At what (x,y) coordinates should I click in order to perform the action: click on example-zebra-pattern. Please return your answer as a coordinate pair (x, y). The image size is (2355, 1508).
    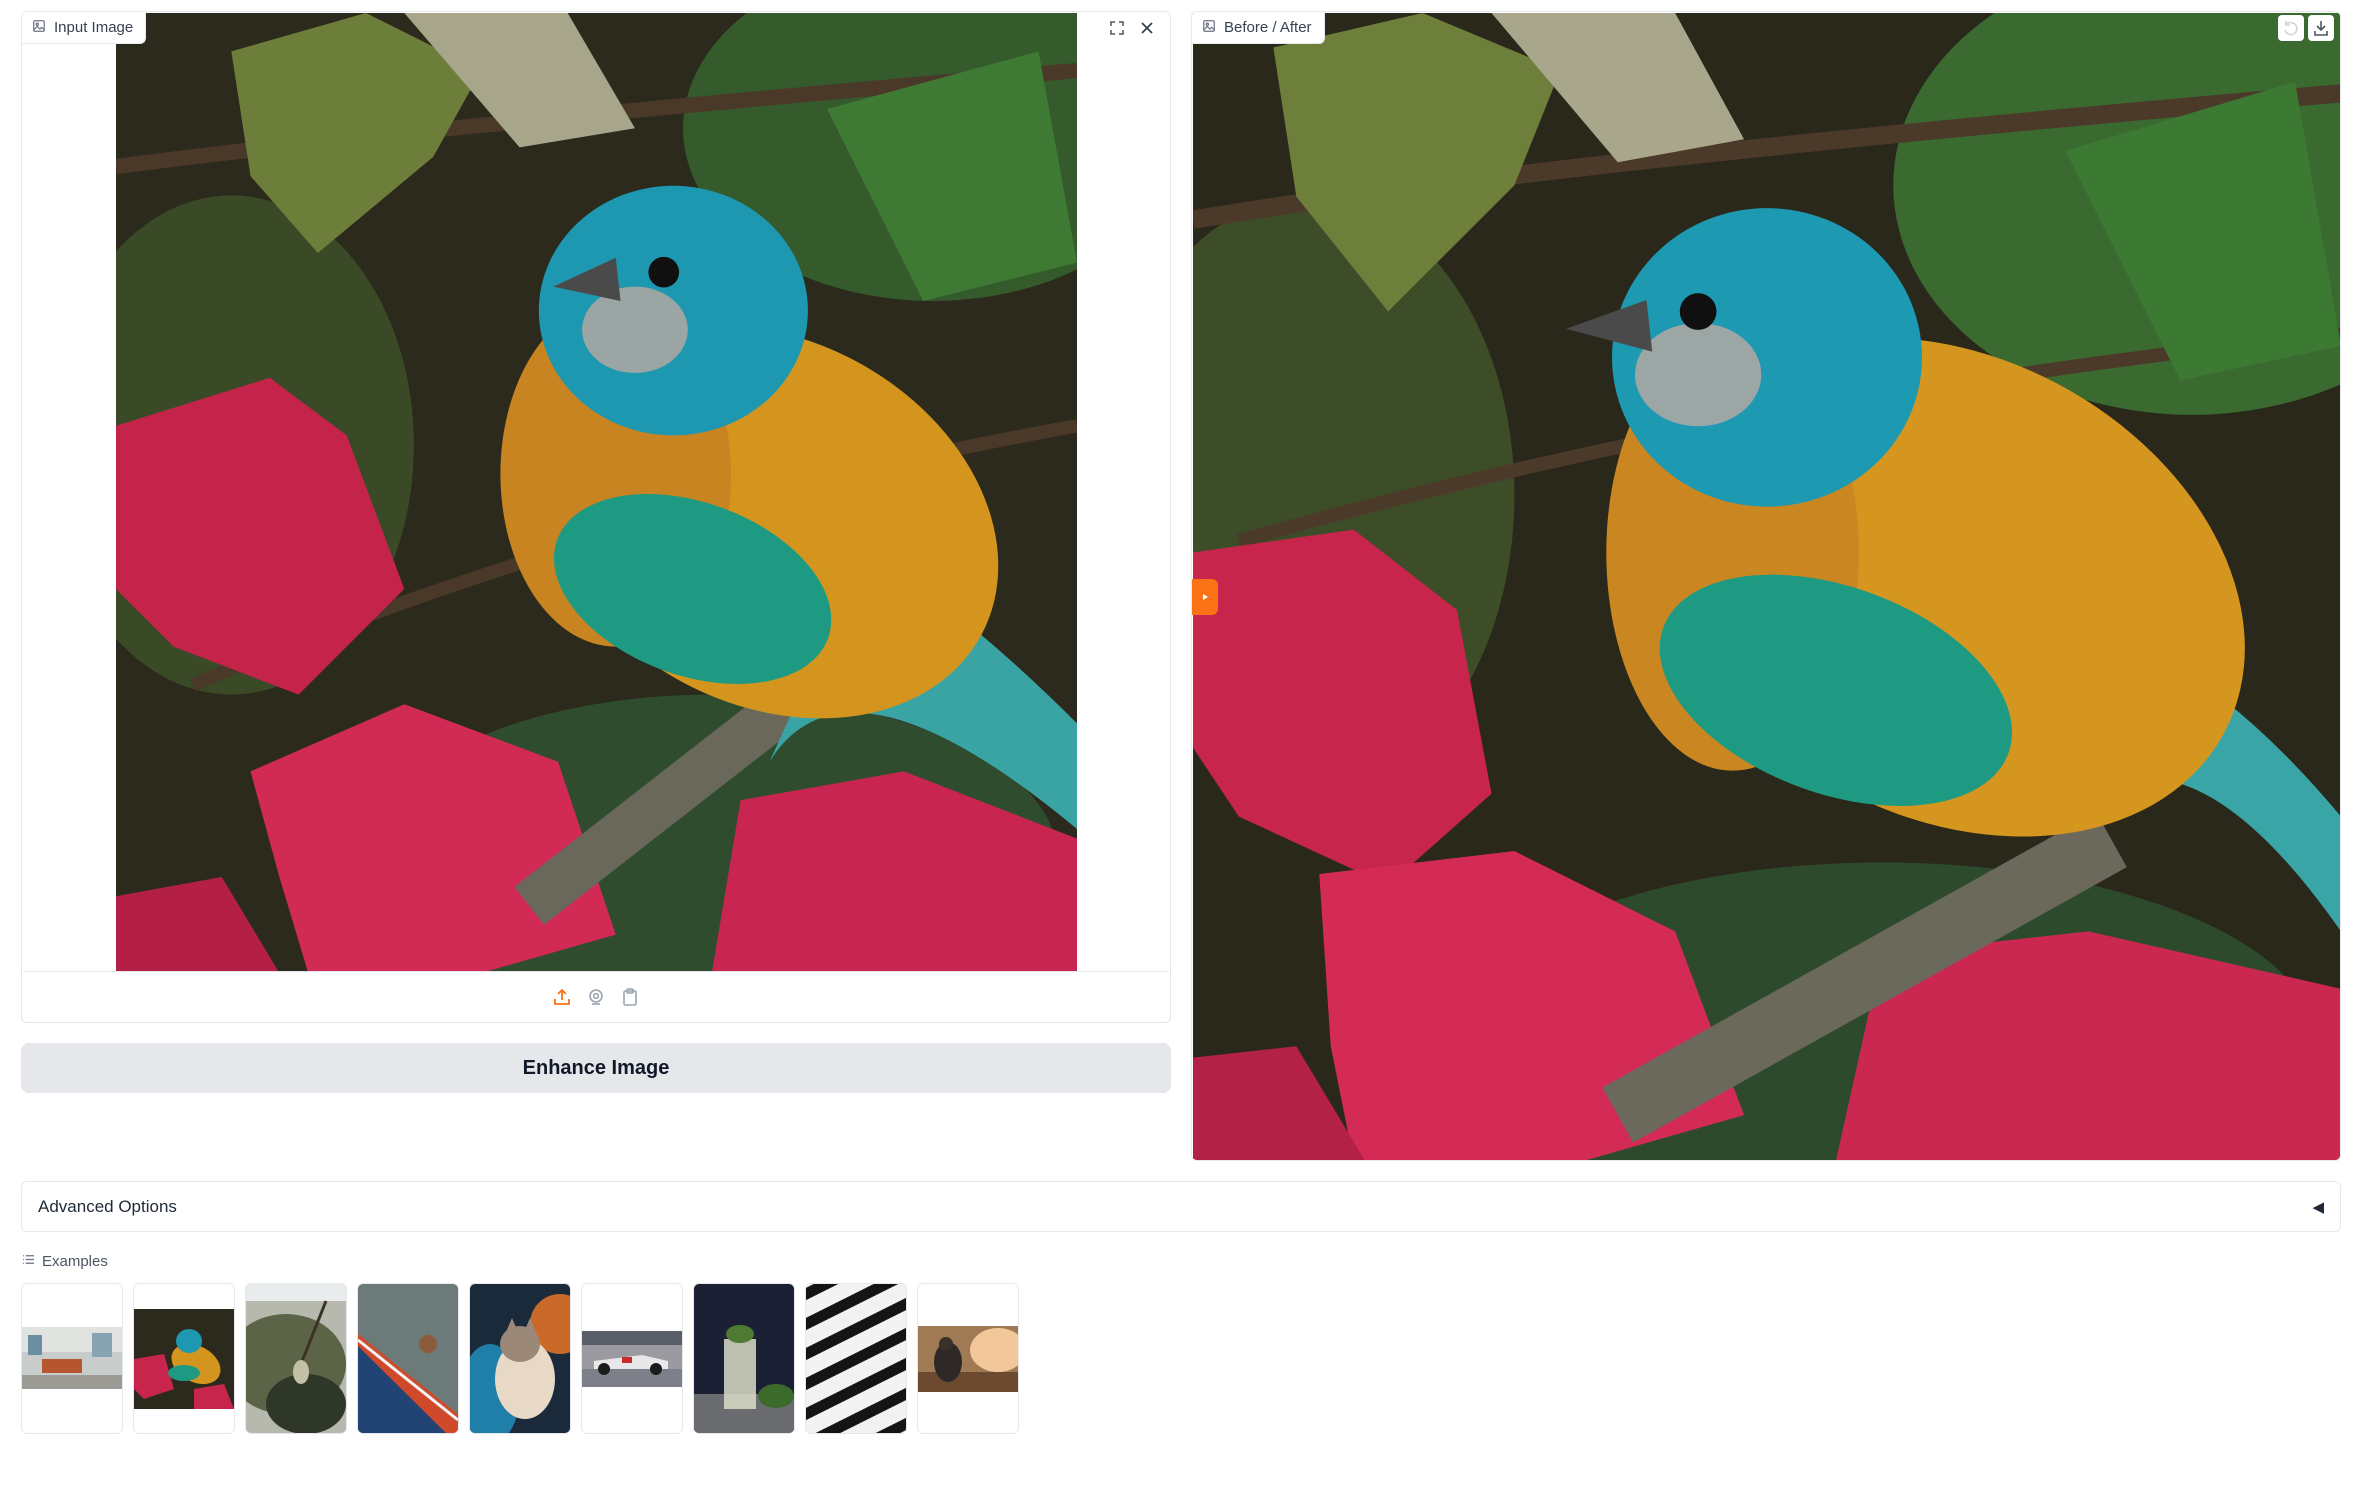
    Looking at the image, I should click on (856, 1358).